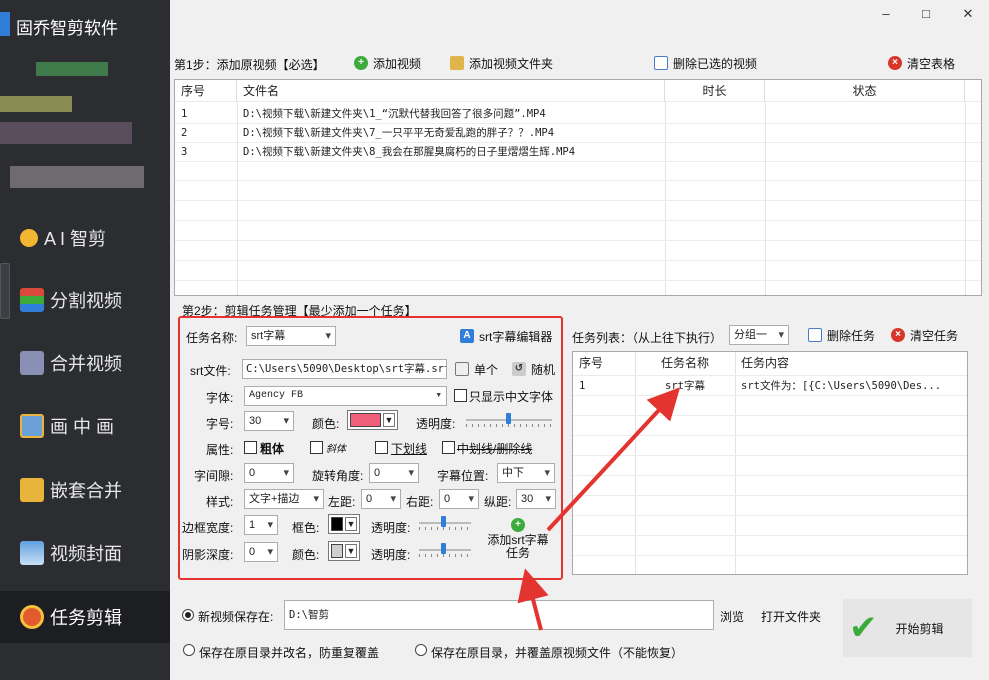 Image resolution: width=989 pixels, height=680 pixels. I want to click on bold-checkbox, so click(250, 447).